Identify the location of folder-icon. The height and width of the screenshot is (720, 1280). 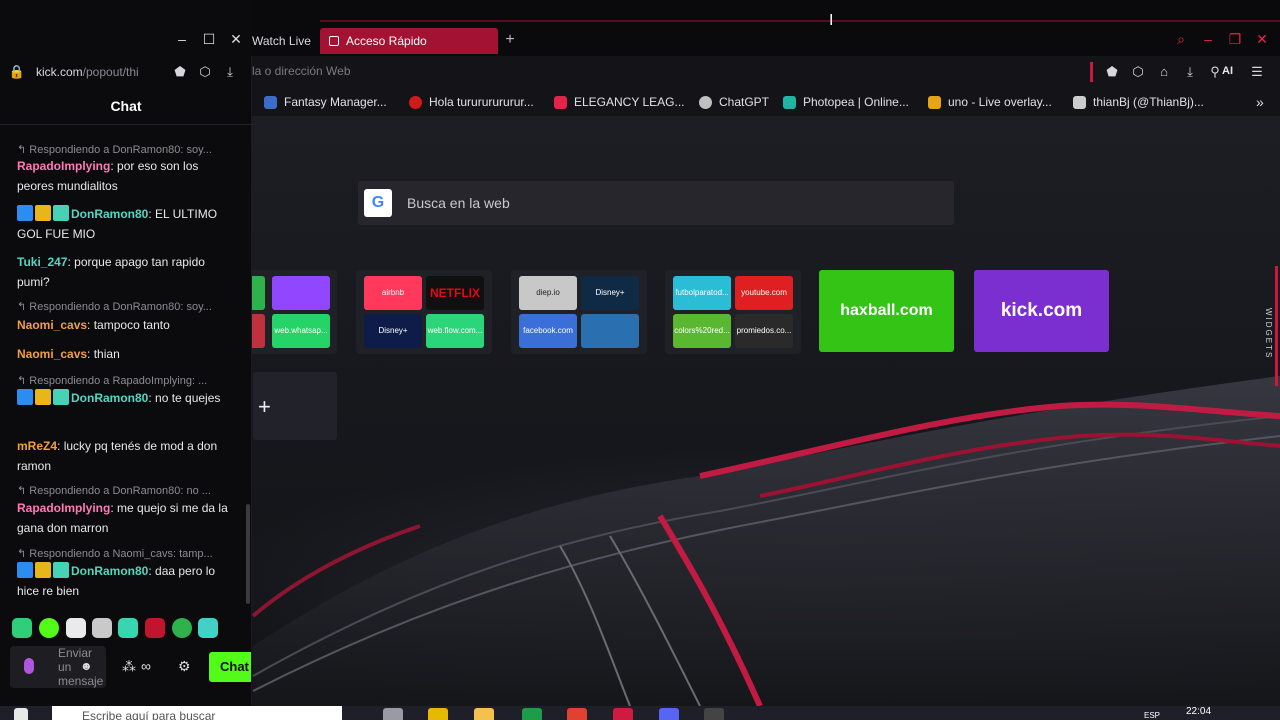
(484, 714).